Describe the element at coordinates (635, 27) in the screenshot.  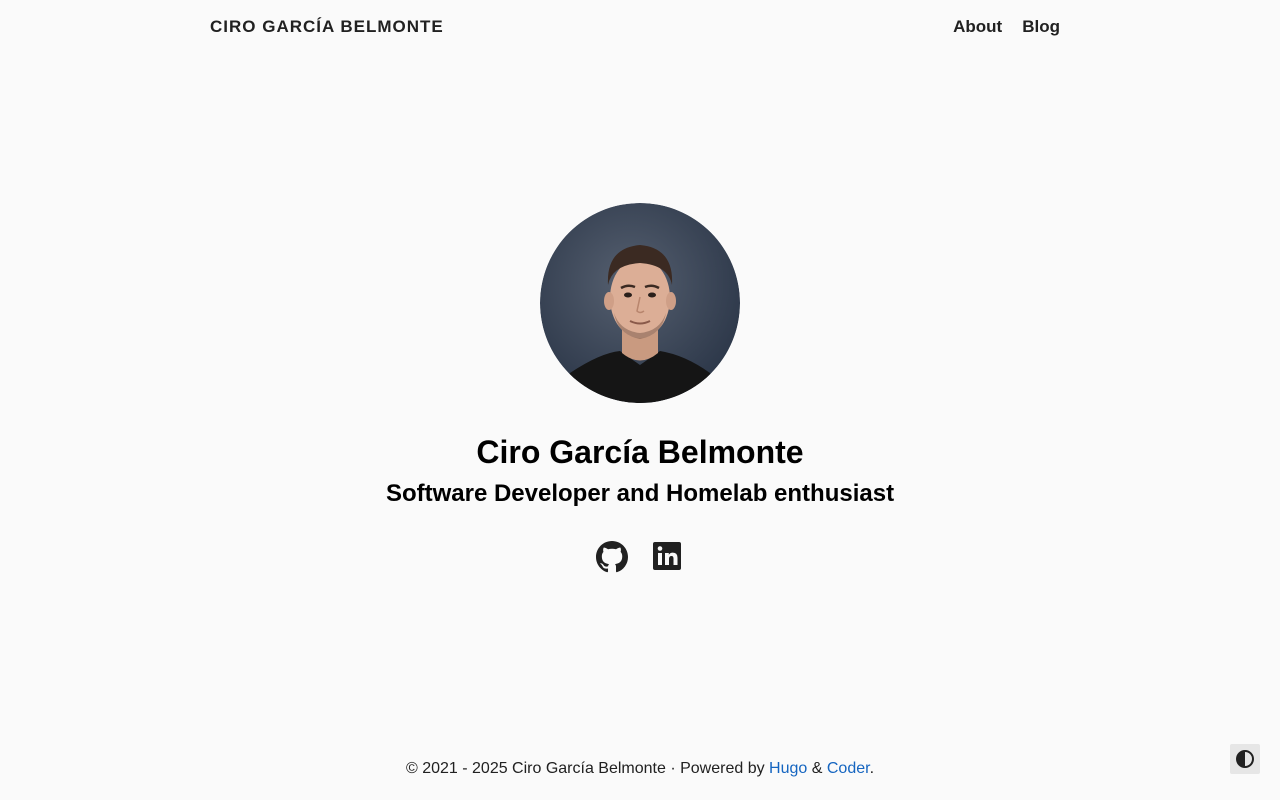
I see `top-navbar: CIRO GARCÍA BELMONTE About Blog` at that location.